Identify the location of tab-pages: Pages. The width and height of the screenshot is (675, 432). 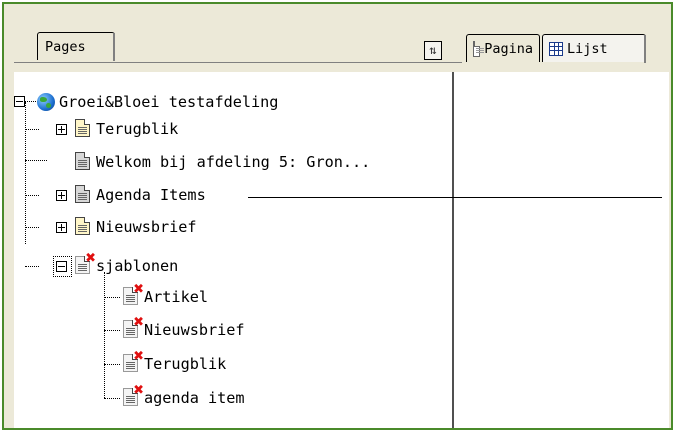
(76, 46).